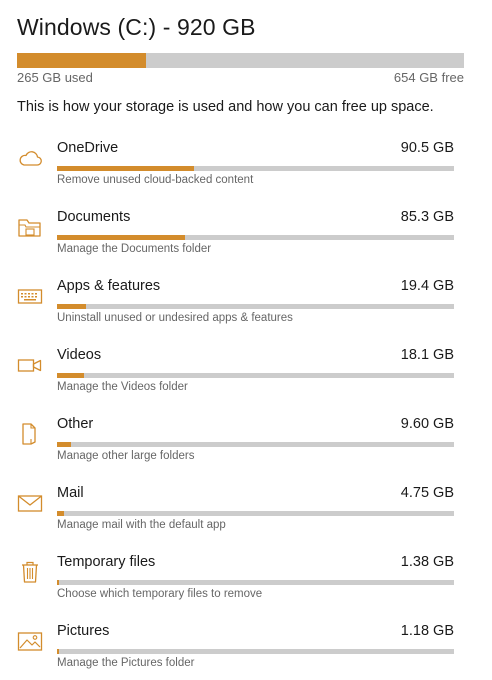  I want to click on trash-icon, so click(30, 572).